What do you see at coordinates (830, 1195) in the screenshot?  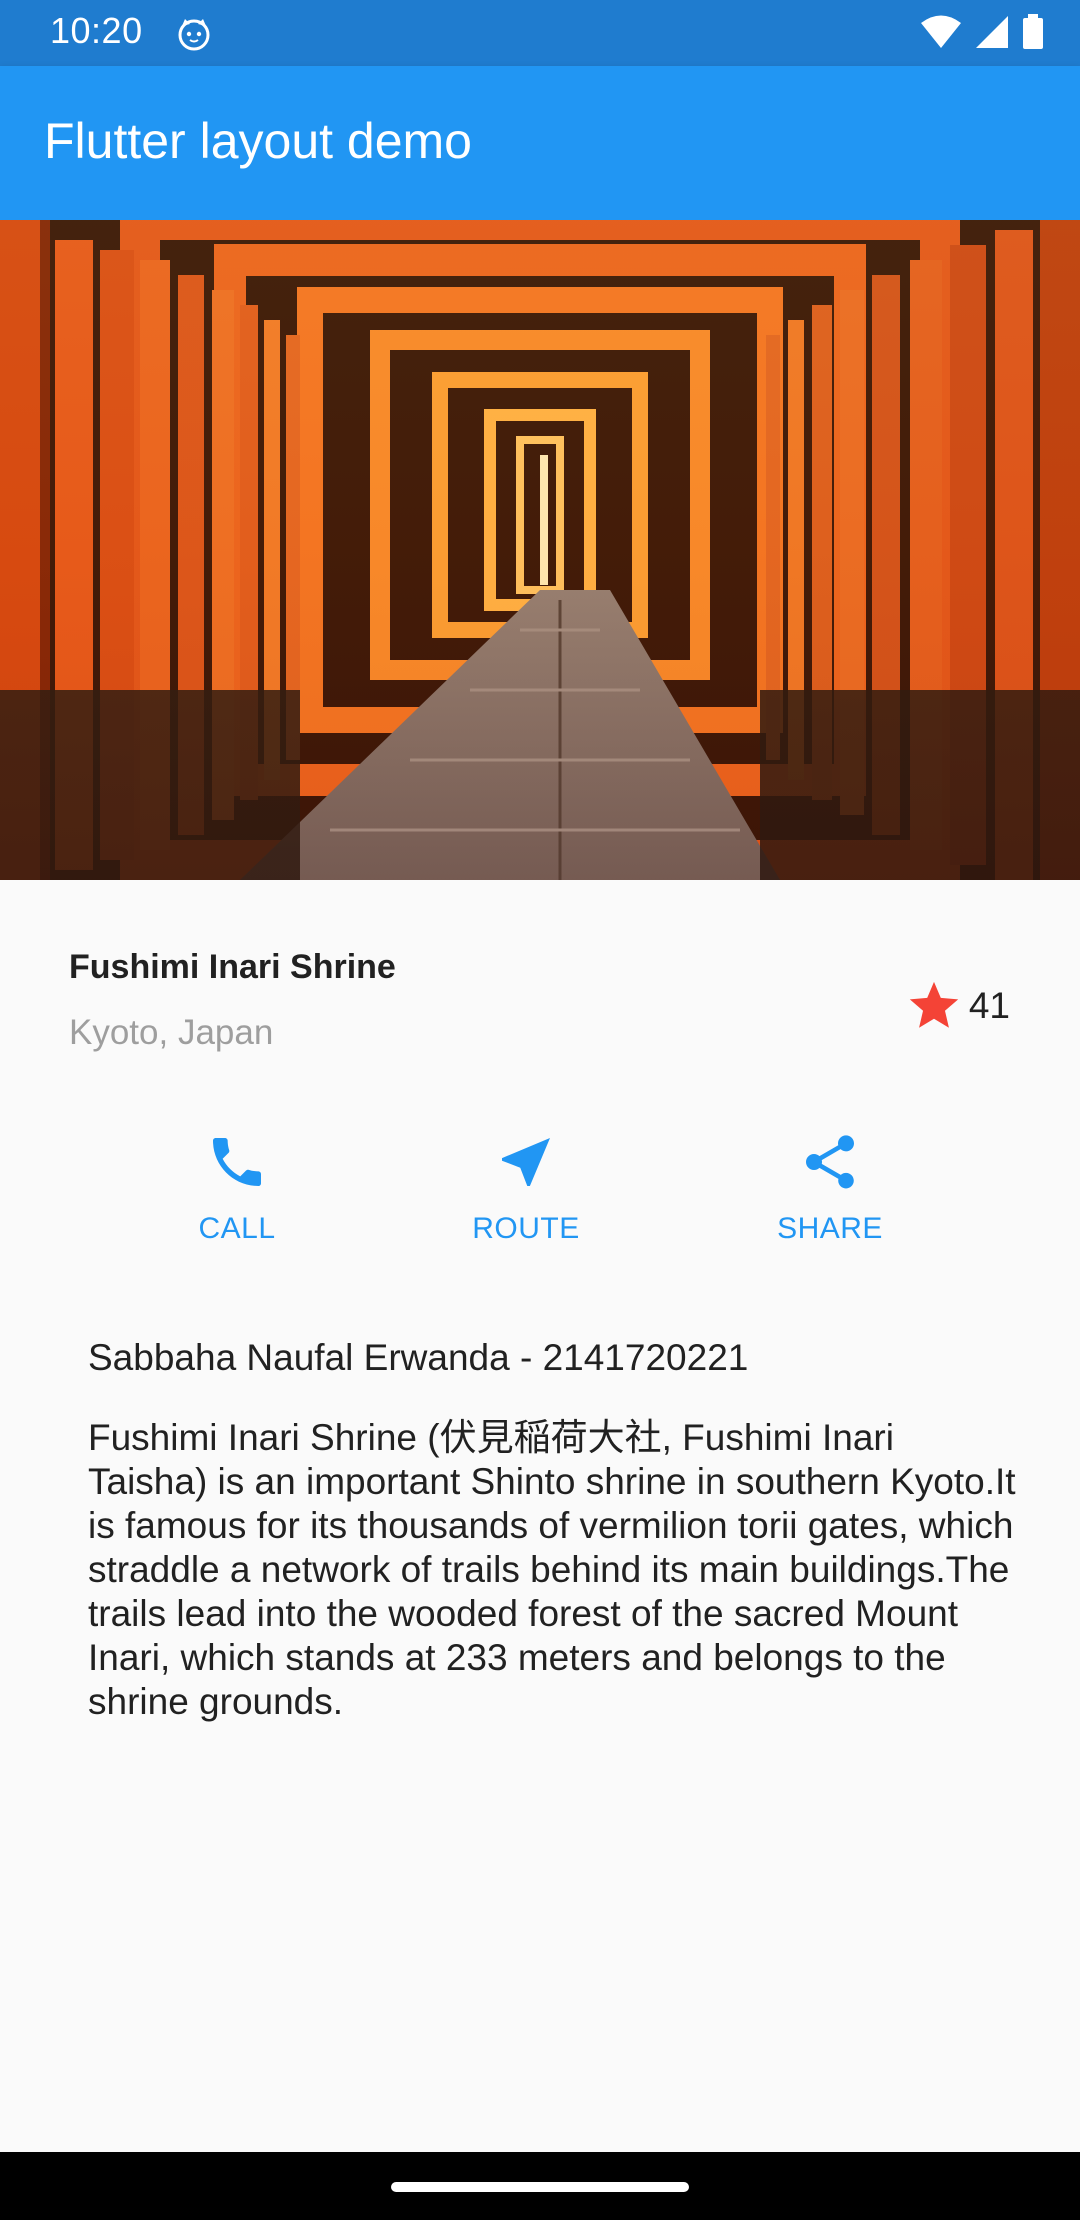 I see `share-button: SHARE` at bounding box center [830, 1195].